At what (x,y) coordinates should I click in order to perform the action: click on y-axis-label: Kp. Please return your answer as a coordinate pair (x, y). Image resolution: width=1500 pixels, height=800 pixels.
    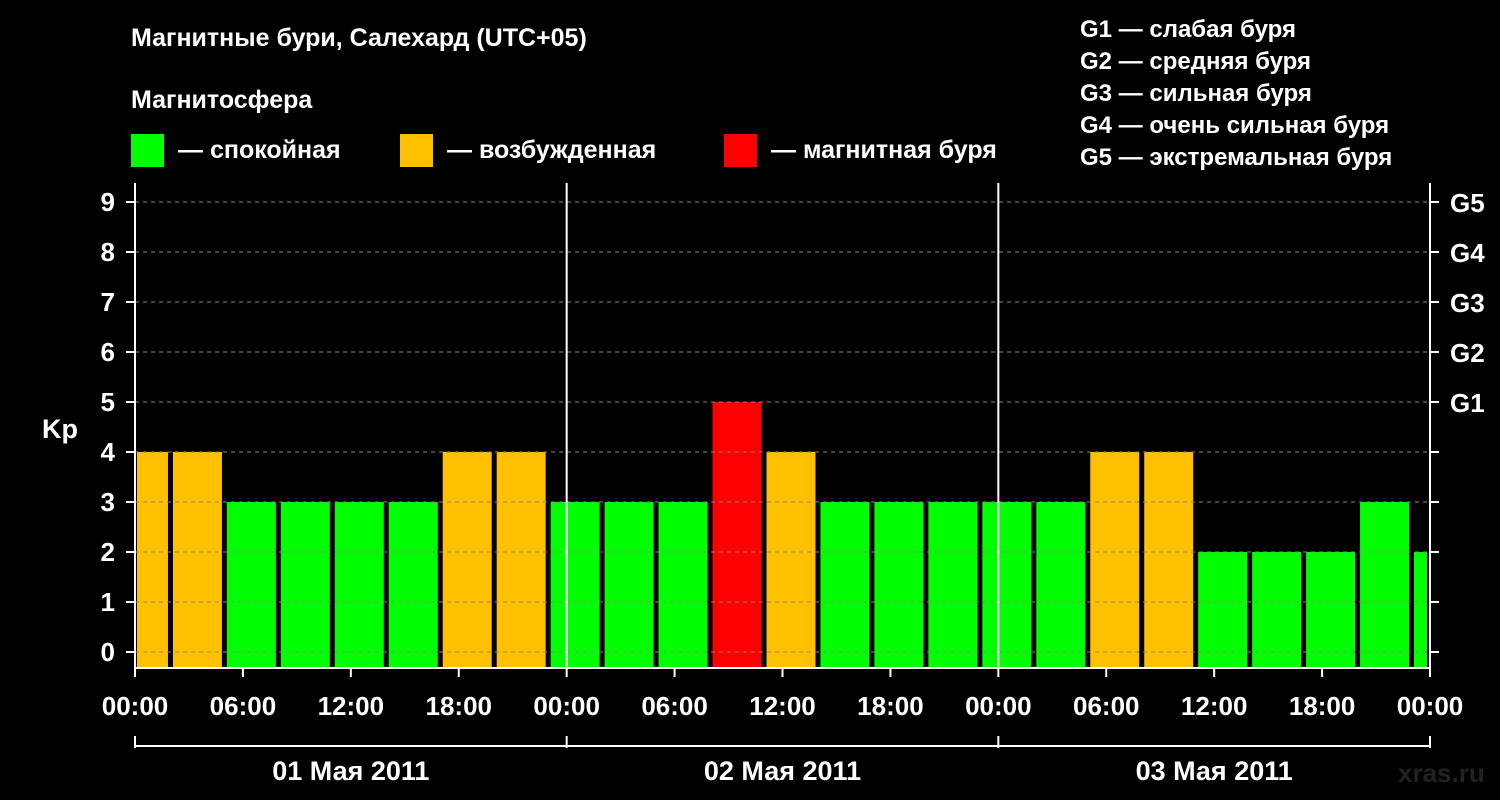
    Looking at the image, I should click on (60, 429).